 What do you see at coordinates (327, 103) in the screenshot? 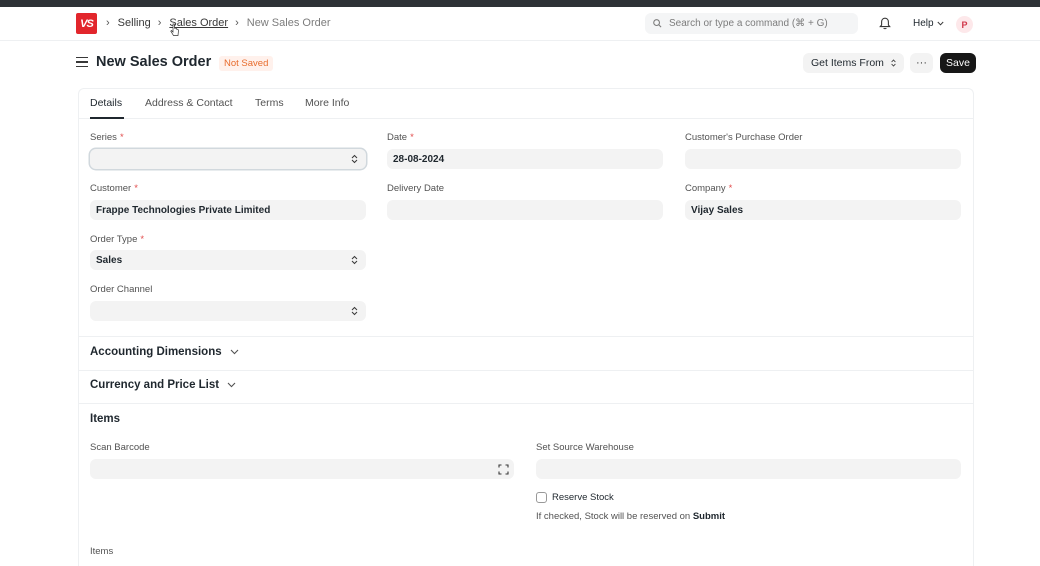
I see `tab-more-info: More Info` at bounding box center [327, 103].